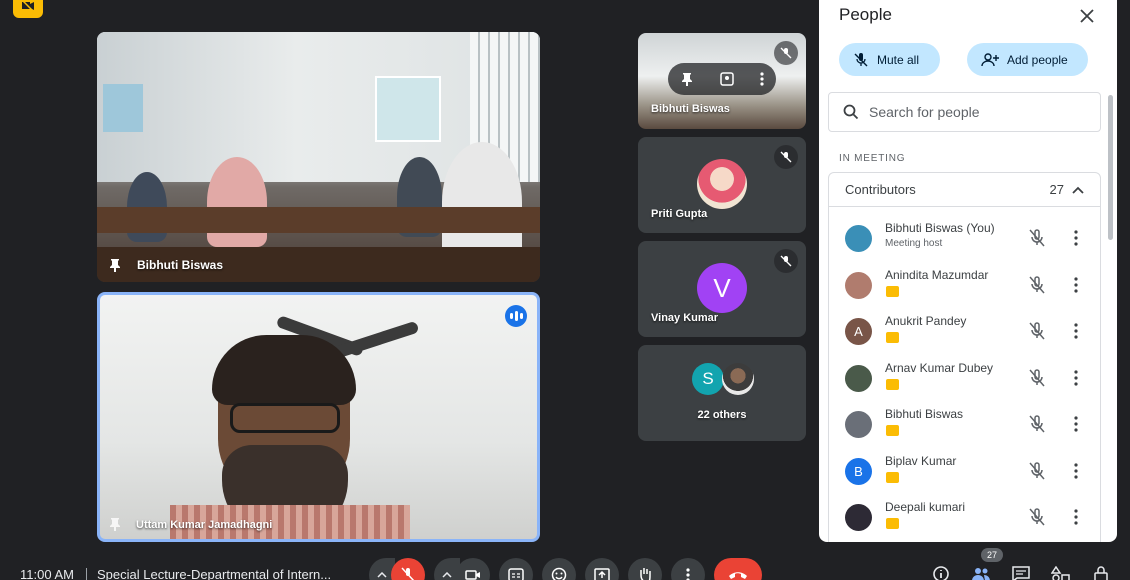 This screenshot has width=1130, height=580. Describe the element at coordinates (559, 569) in the screenshot. I see `reactions-button` at that location.